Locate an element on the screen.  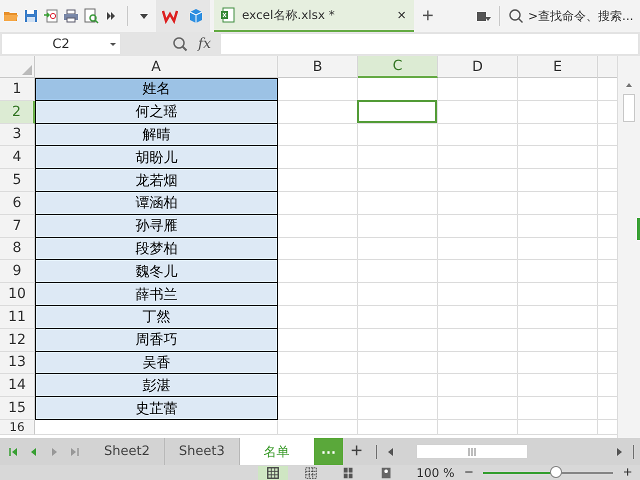
column-header: D is located at coordinates (478, 67).